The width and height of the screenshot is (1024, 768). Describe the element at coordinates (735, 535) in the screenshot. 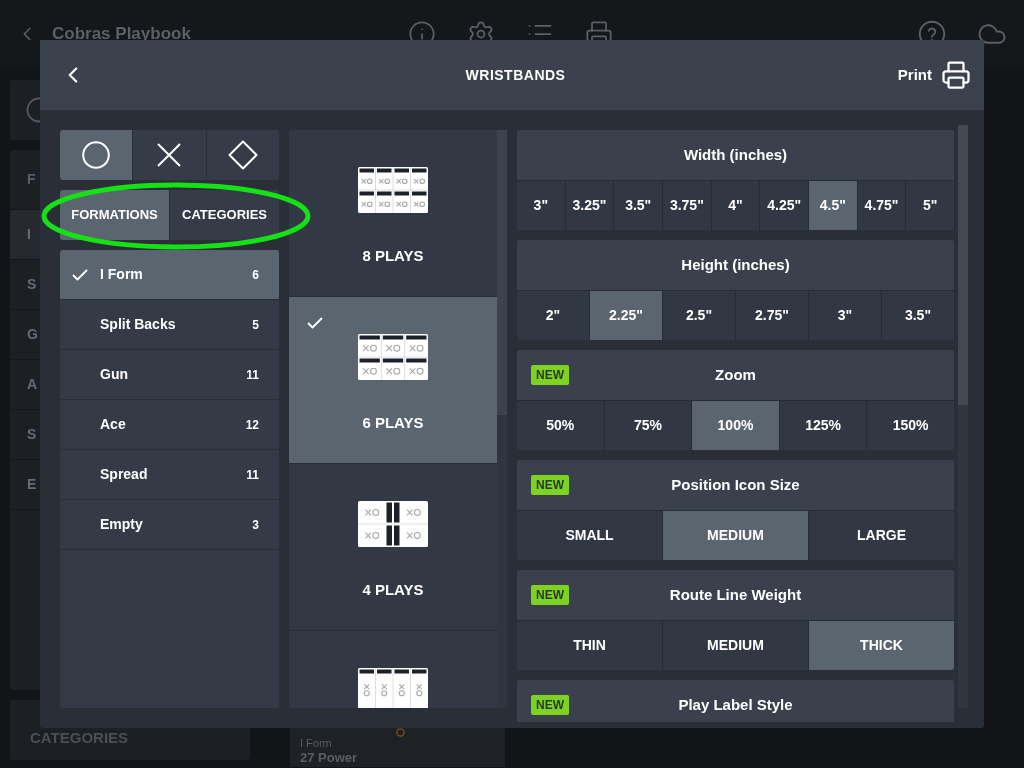

I see `option-button: MEDIUM` at that location.